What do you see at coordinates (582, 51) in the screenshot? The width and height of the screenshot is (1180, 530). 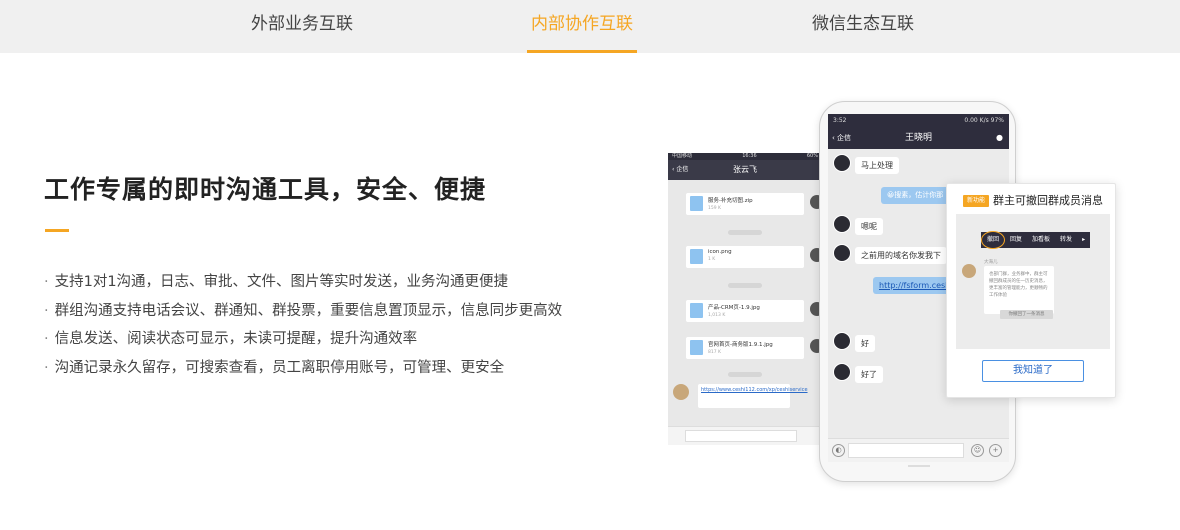 I see `active-tab-underline` at bounding box center [582, 51].